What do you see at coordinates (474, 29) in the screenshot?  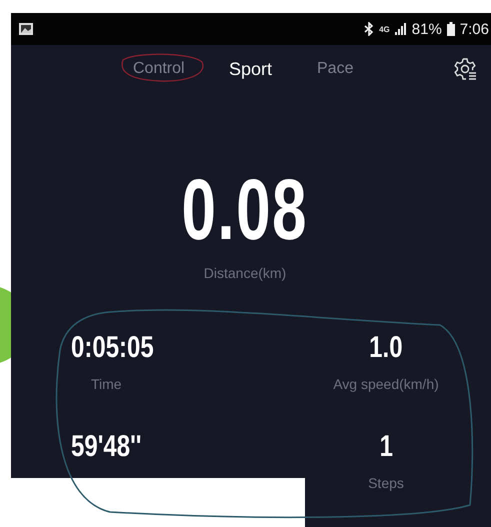 I see `clock-time: 7:06` at bounding box center [474, 29].